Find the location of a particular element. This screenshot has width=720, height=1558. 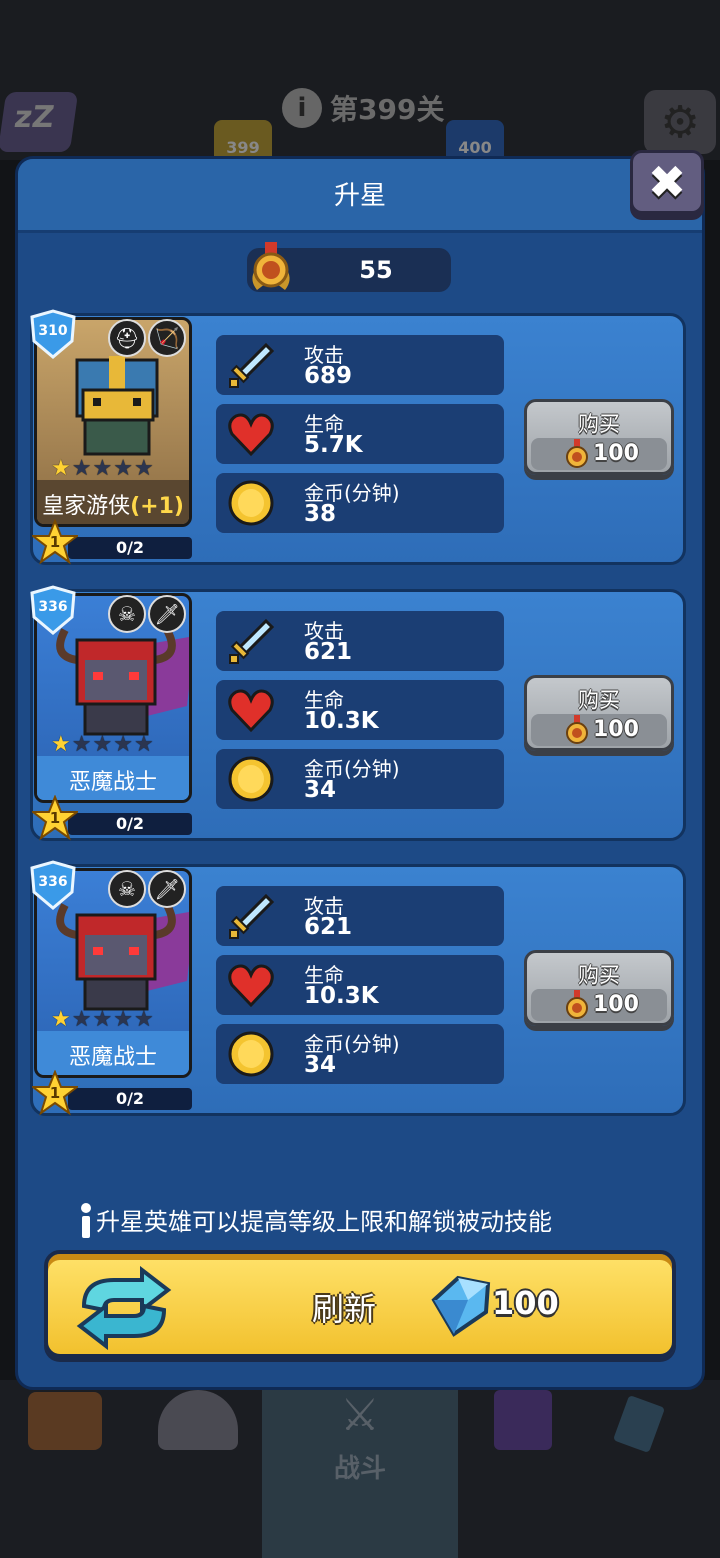

sword-icon: 🗡 is located at coordinates (167, 614).